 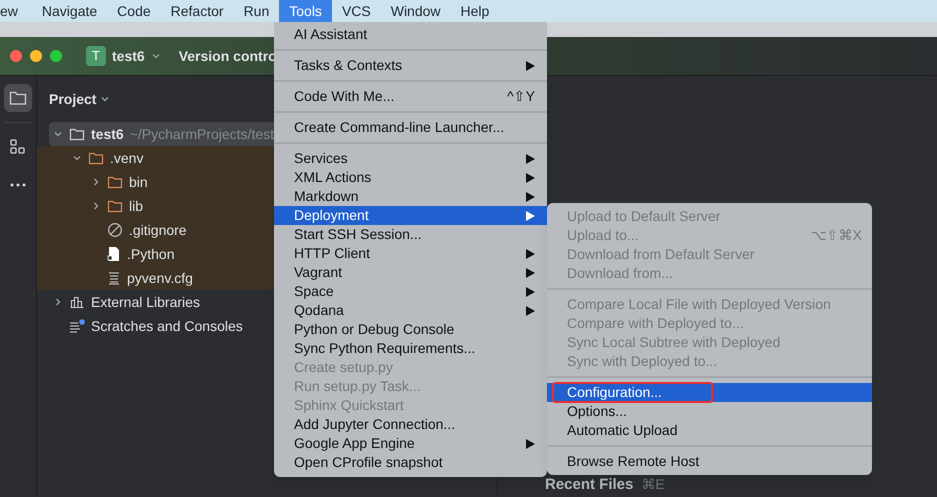 I want to click on menu-bar-item: Navigate, so click(x=70, y=11).